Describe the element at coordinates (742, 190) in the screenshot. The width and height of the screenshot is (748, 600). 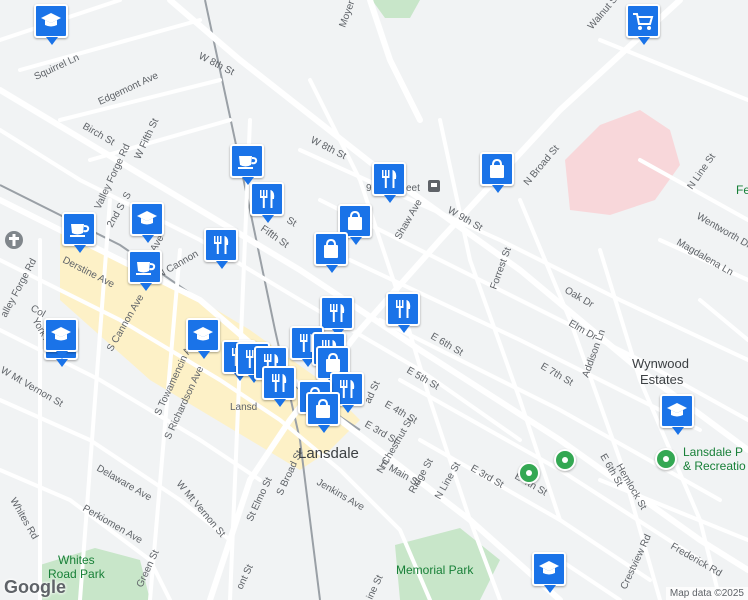
I see `place-label: Fe` at that location.